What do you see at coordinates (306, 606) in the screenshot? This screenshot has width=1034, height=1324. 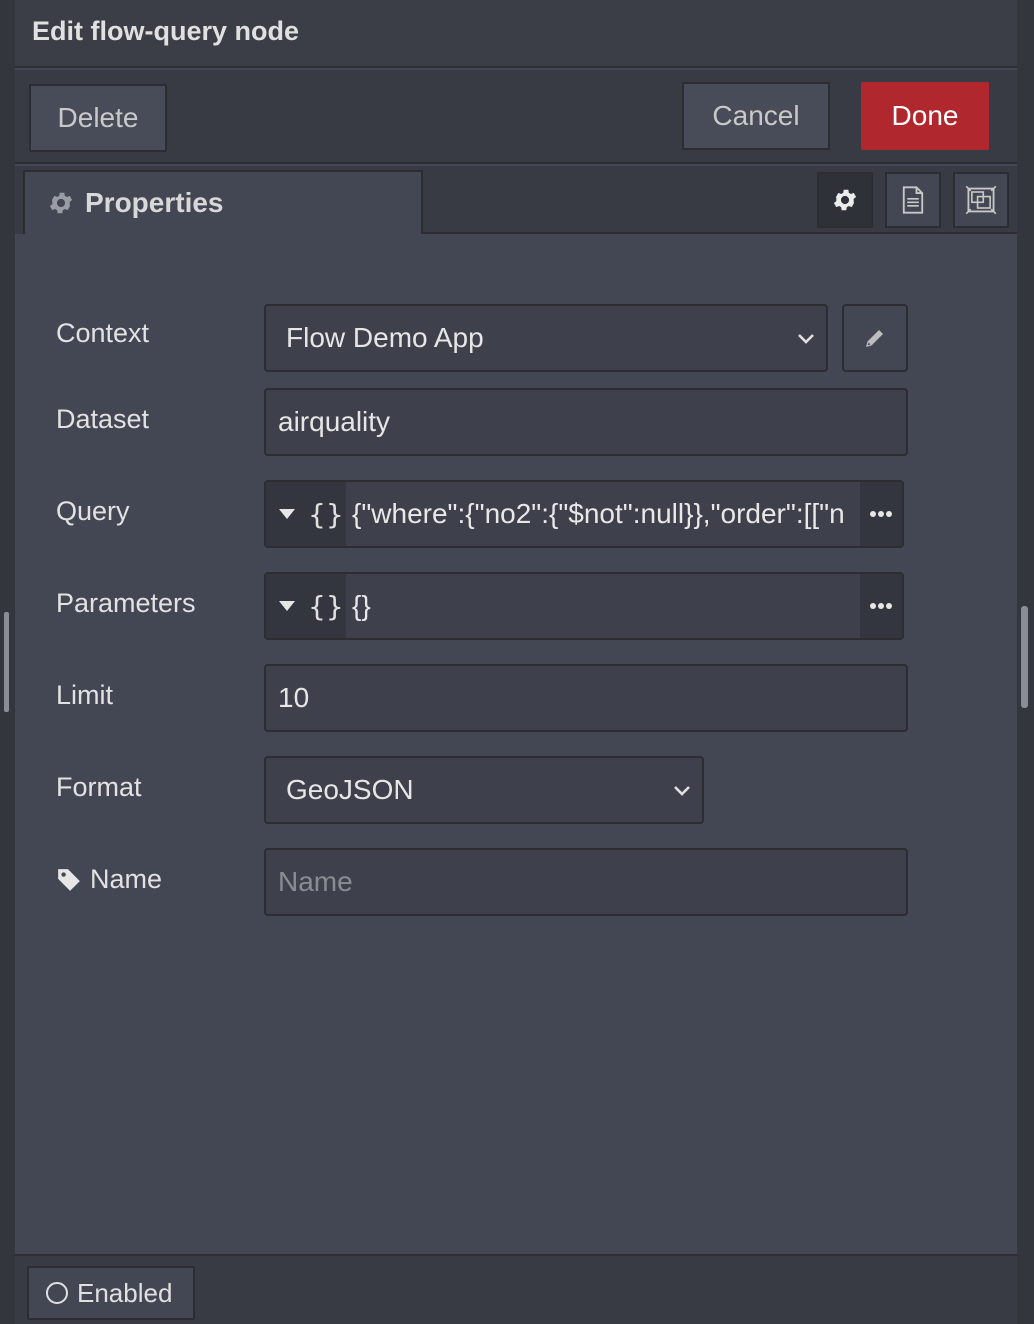 I see `parameters-type-selector: {}` at bounding box center [306, 606].